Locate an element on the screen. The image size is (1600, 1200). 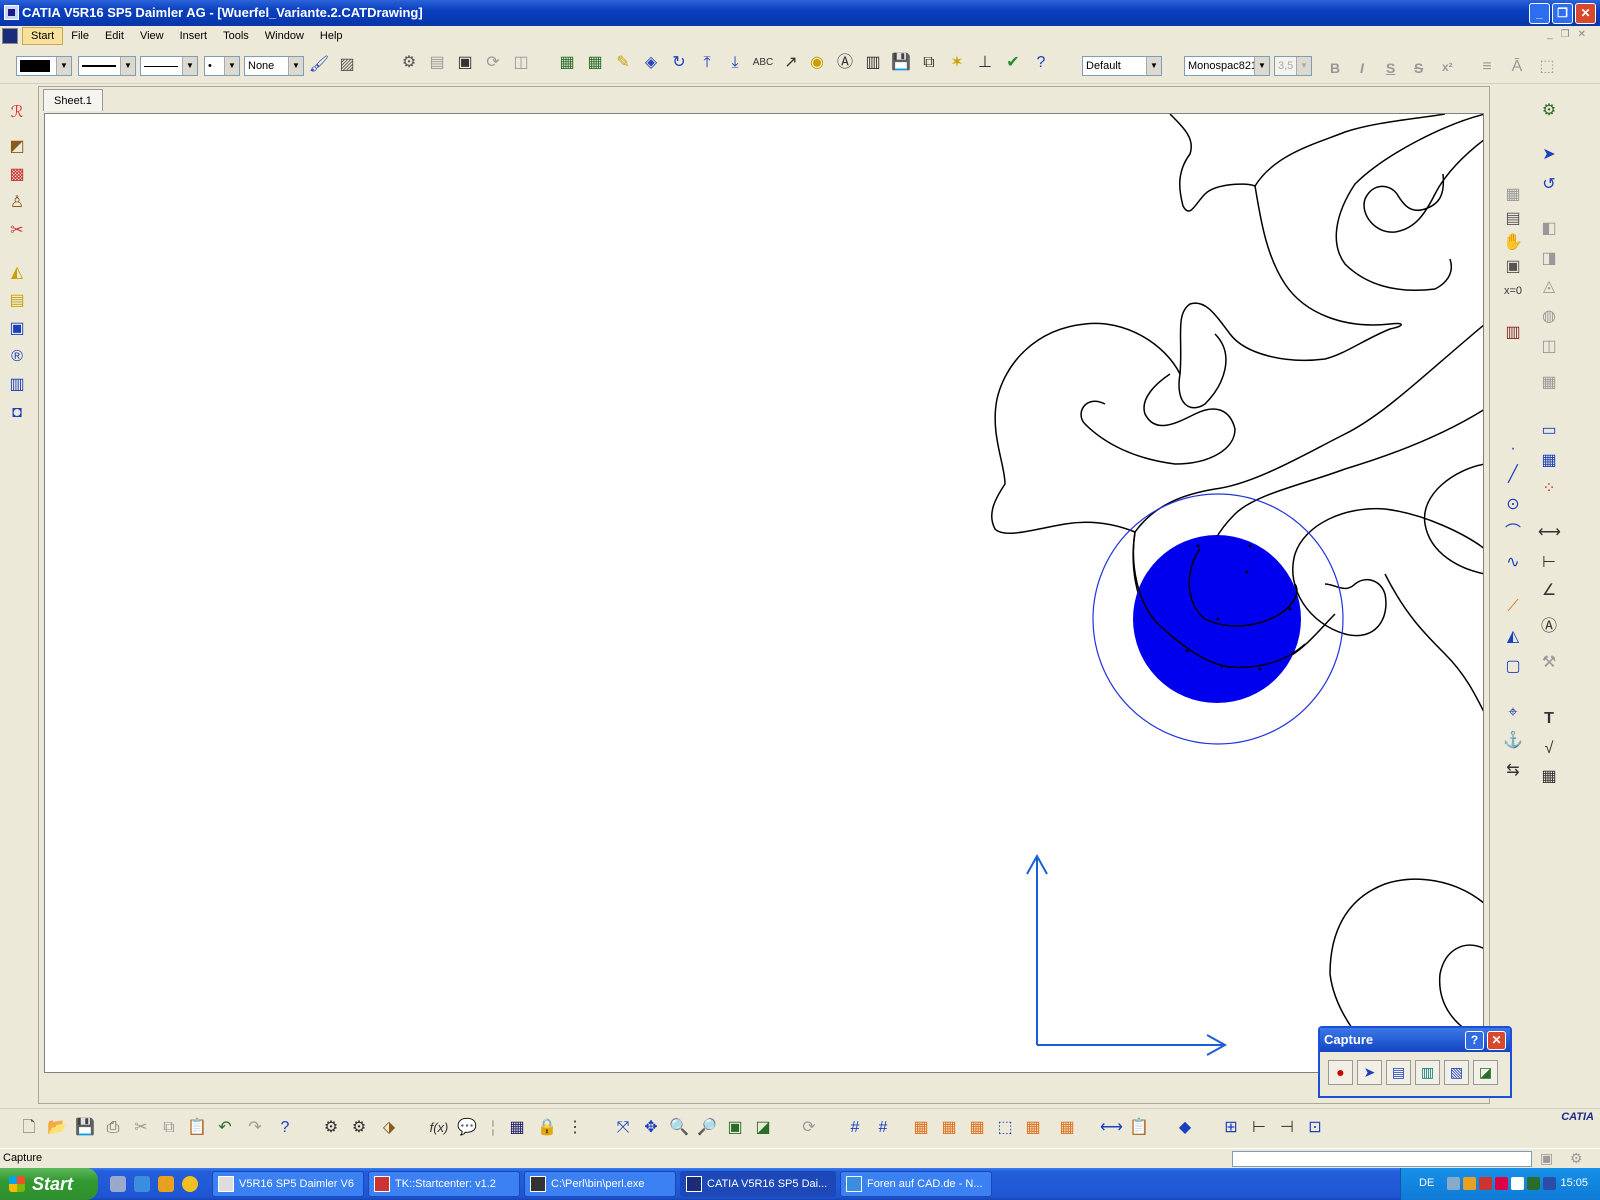
graph-capture-icon: ◪ is located at coordinates (1485, 1072).